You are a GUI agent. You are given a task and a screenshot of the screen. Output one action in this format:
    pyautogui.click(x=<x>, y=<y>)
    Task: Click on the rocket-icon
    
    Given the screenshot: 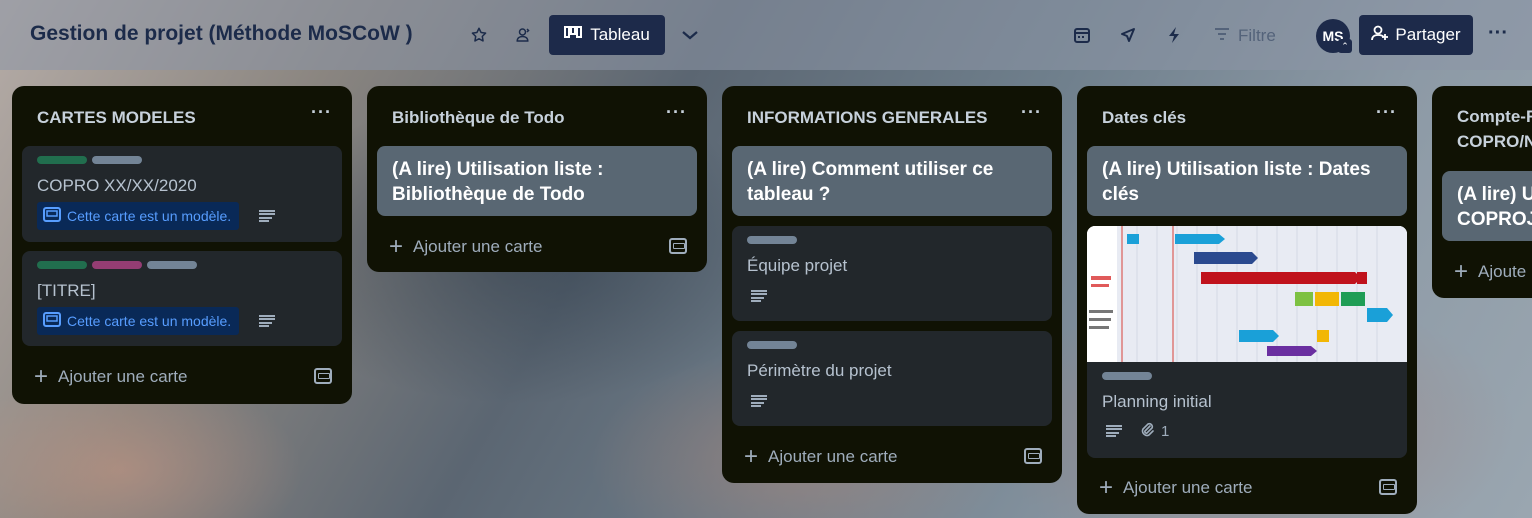 What is the action you would take?
    pyautogui.click(x=1128, y=35)
    